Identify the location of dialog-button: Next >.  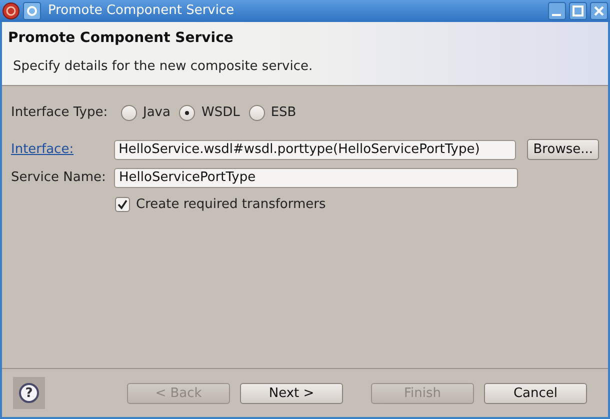
(291, 393).